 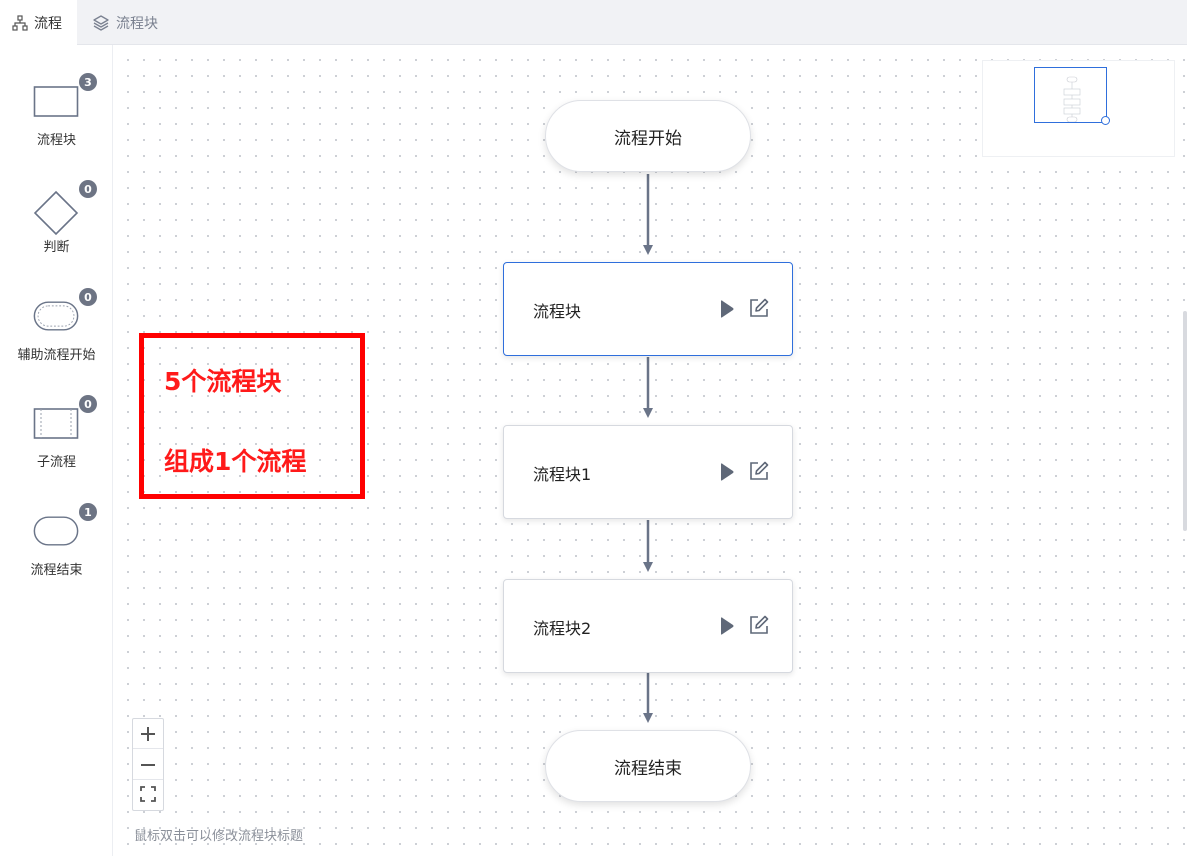 What do you see at coordinates (56, 213) in the screenshot?
I see `diamond-shape-icon` at bounding box center [56, 213].